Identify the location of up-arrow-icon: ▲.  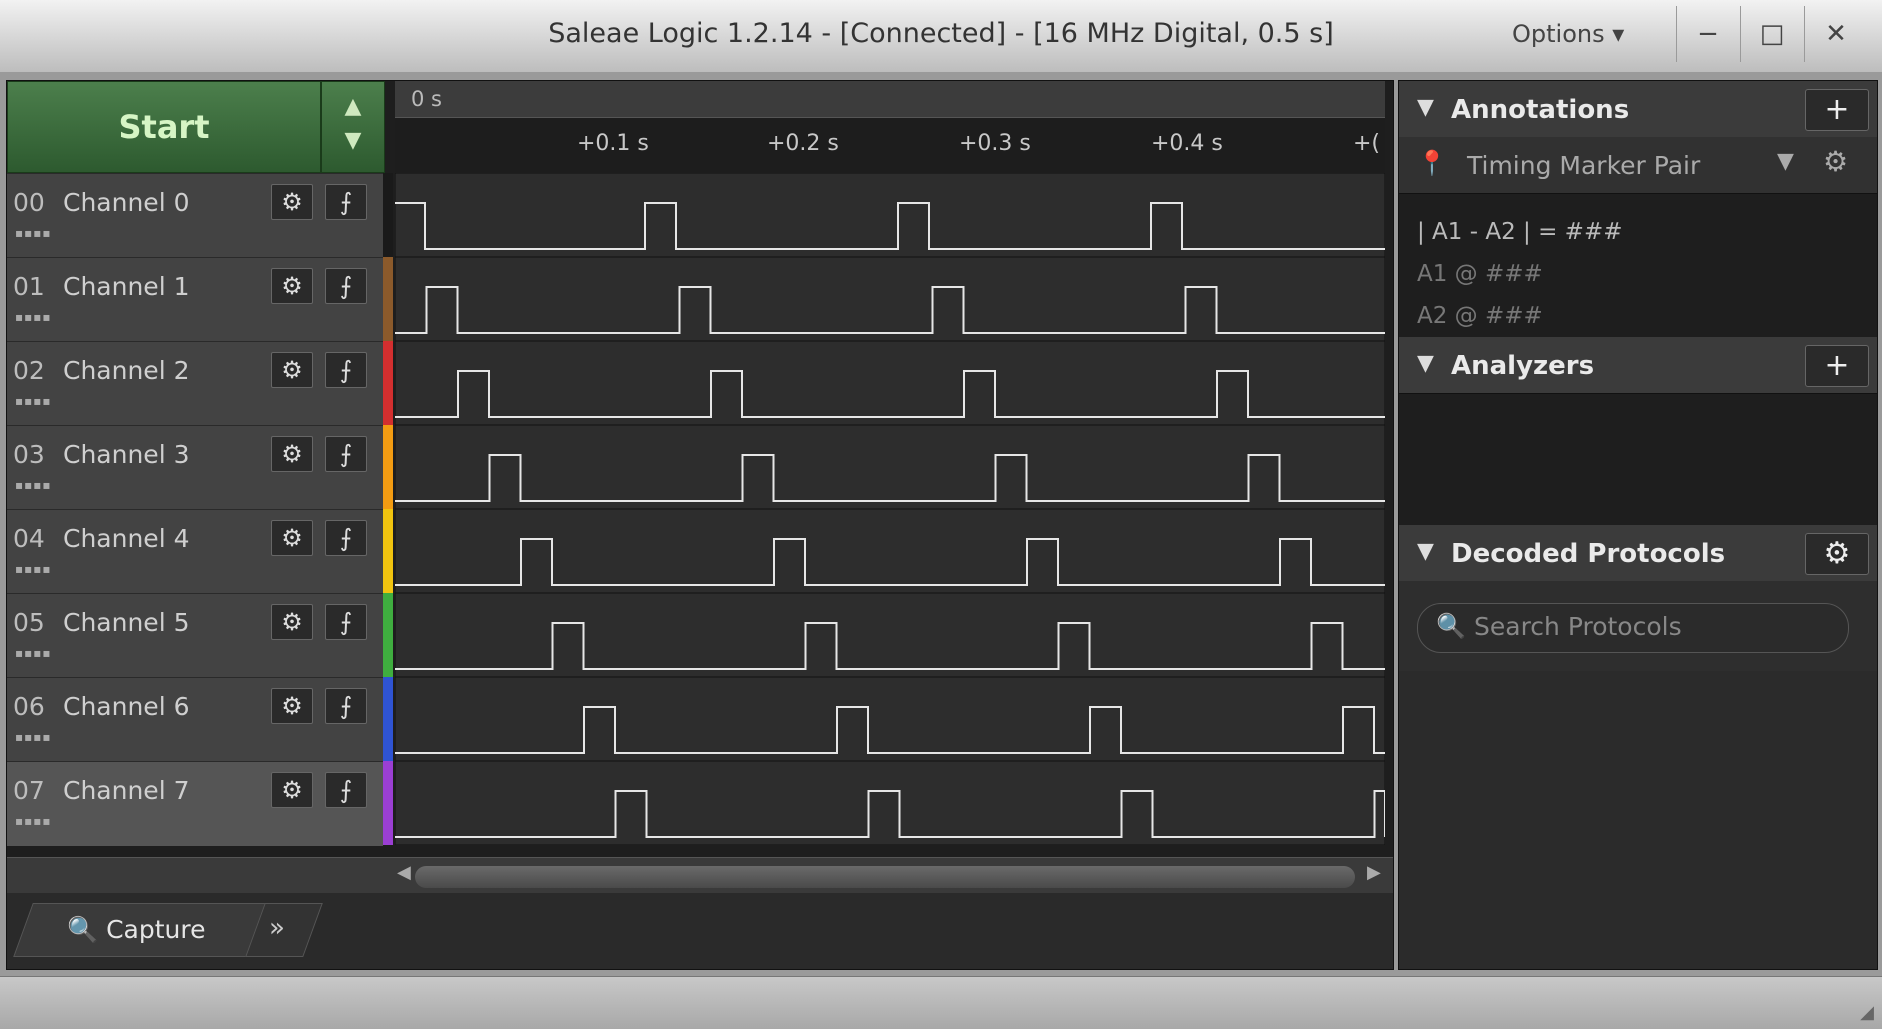
(353, 106).